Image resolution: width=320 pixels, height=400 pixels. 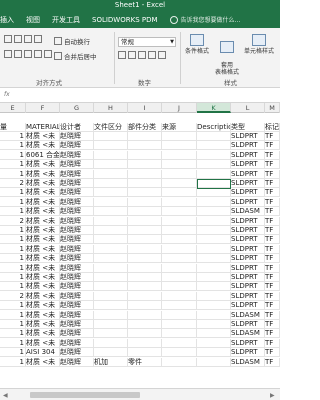 I want to click on number-format-select: 常规 ▼, so click(x=147, y=42).